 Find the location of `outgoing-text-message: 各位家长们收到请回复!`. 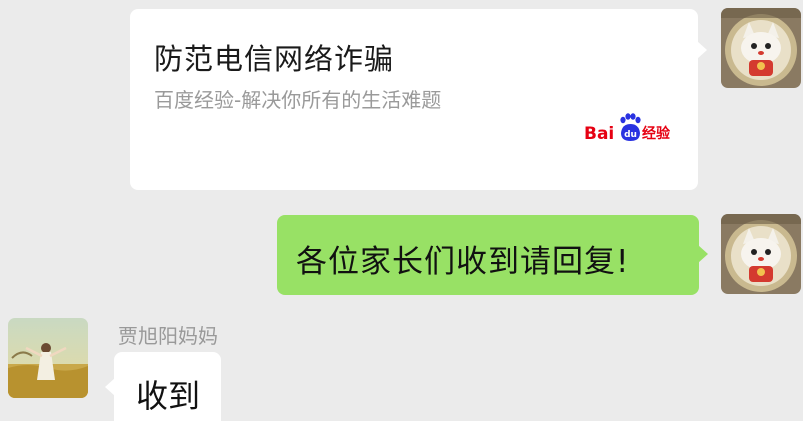

outgoing-text-message: 各位家长们收到请回复! is located at coordinates (492, 255).